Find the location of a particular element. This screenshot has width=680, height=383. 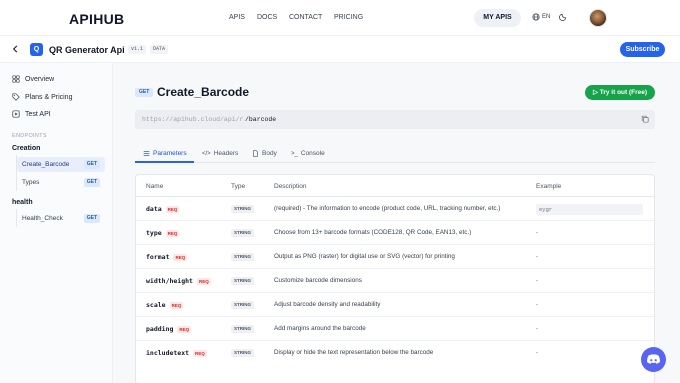

tab-headers: </> Headers is located at coordinates (220, 153).